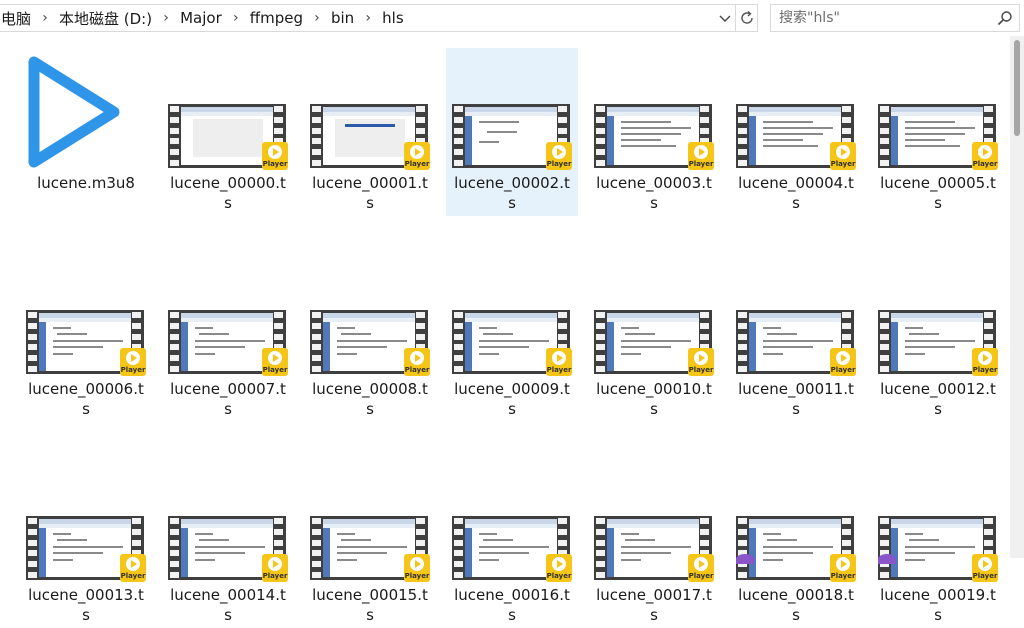 Image resolution: width=1024 pixels, height=628 pixels. I want to click on file-name: lucene_00012.ts, so click(938, 399).